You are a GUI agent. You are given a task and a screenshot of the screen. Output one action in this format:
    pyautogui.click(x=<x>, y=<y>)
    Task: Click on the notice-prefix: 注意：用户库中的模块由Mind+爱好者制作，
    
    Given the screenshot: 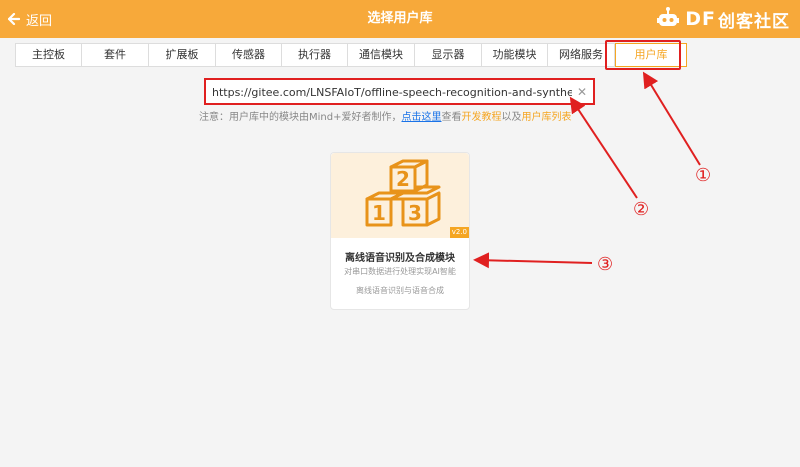 What is the action you would take?
    pyautogui.click(x=300, y=117)
    